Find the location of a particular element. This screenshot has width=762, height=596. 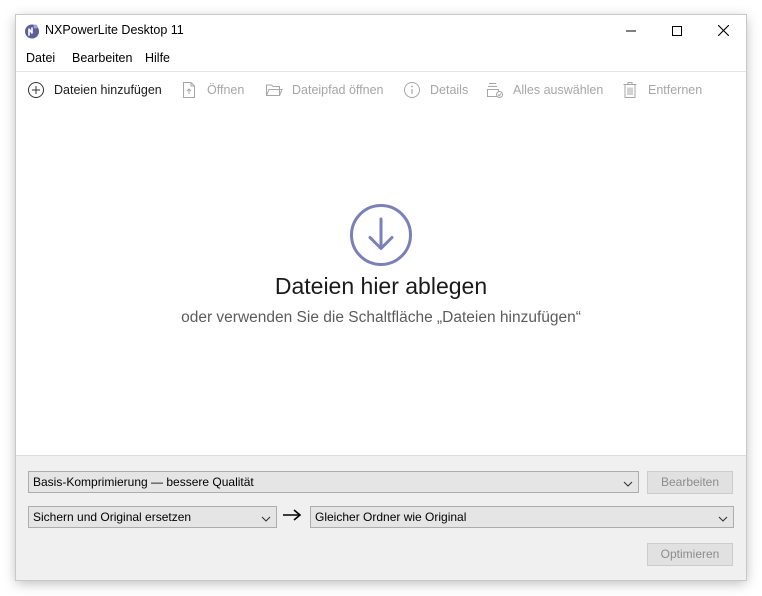

details-label: Details is located at coordinates (449, 89).